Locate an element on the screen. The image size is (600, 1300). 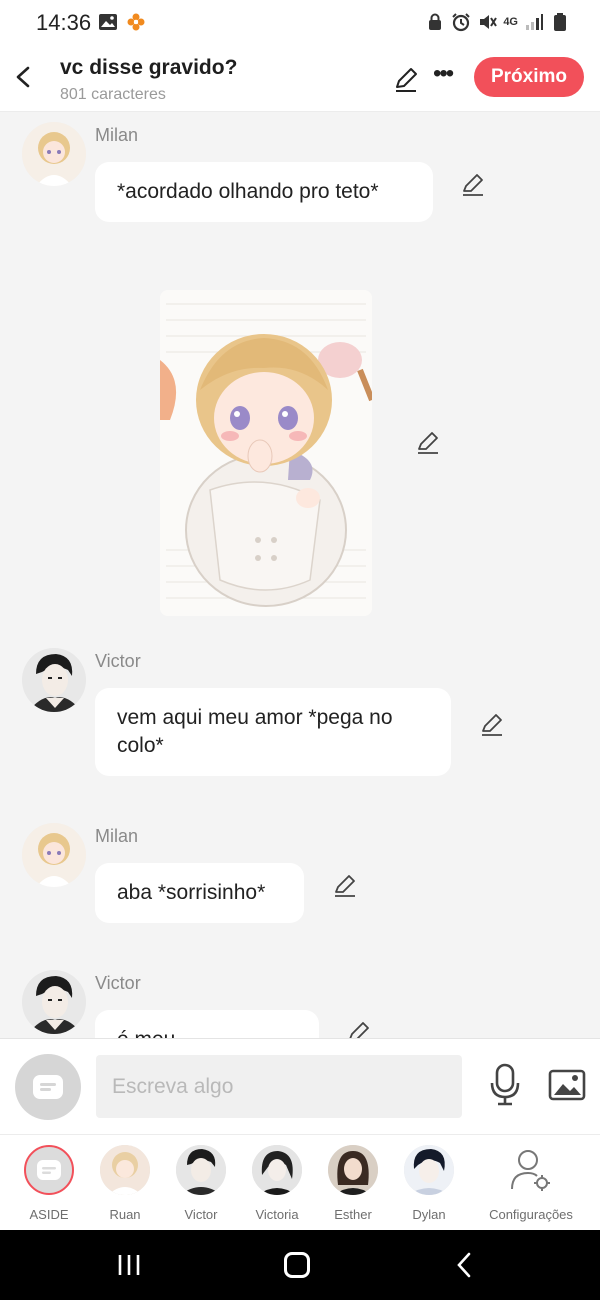
character-name: Ruan is located at coordinates (125, 1214).